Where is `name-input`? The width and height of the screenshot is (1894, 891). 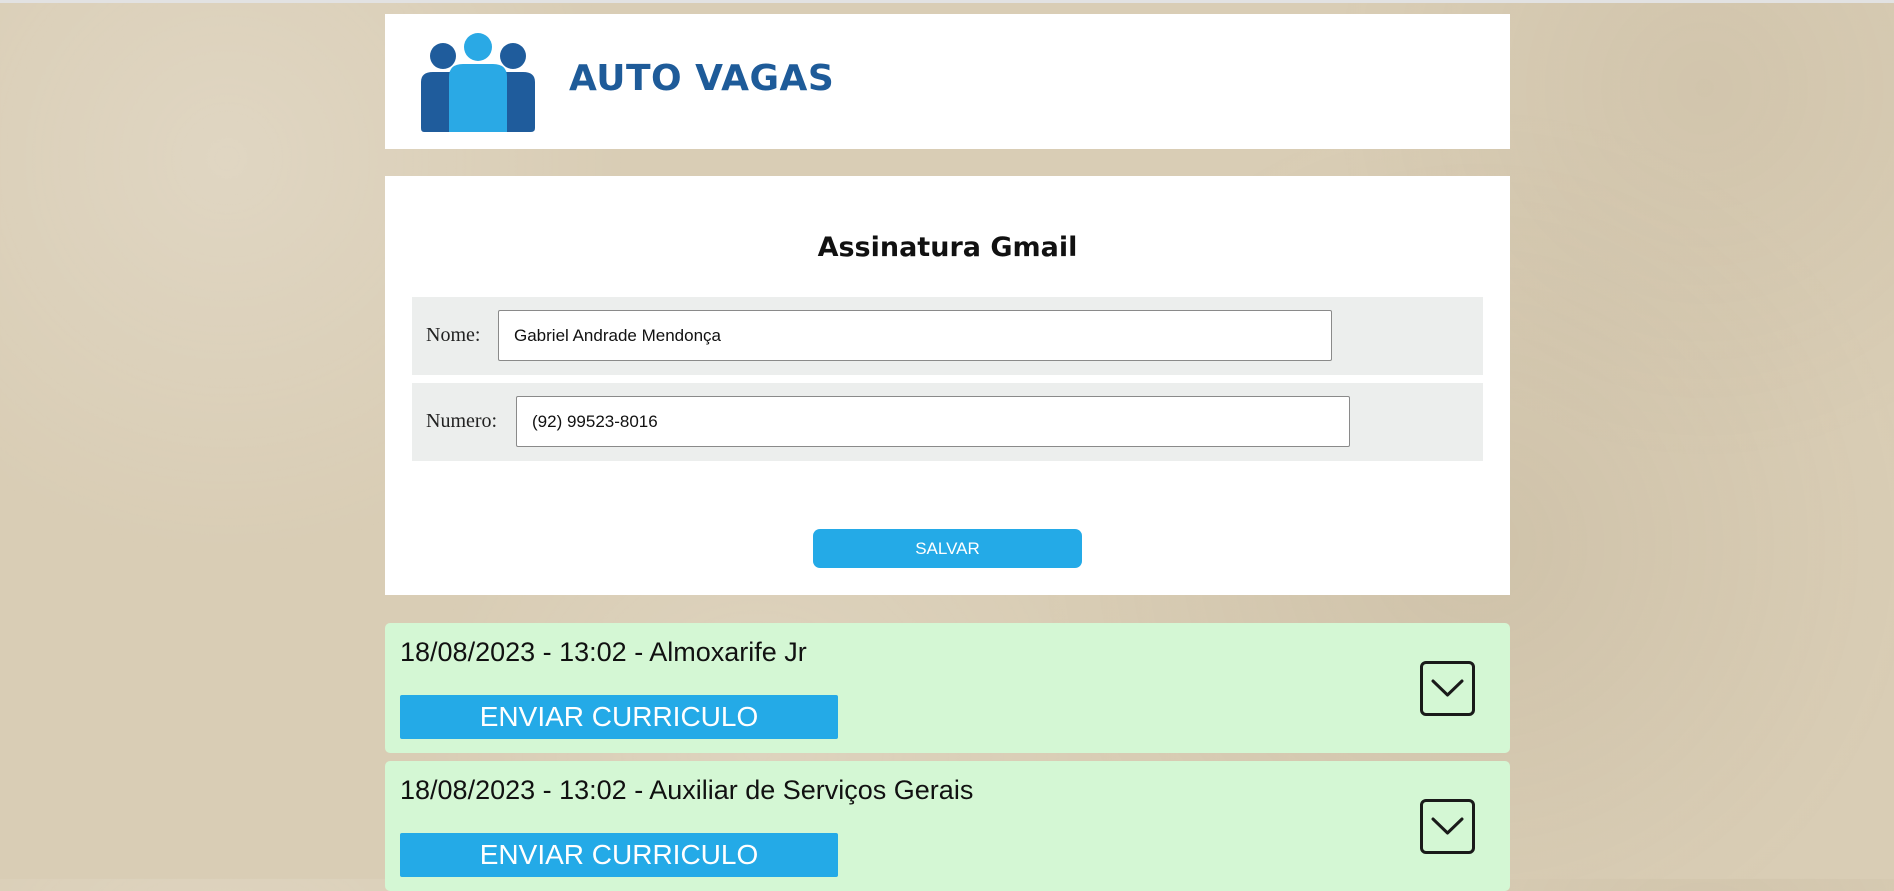 name-input is located at coordinates (915, 335).